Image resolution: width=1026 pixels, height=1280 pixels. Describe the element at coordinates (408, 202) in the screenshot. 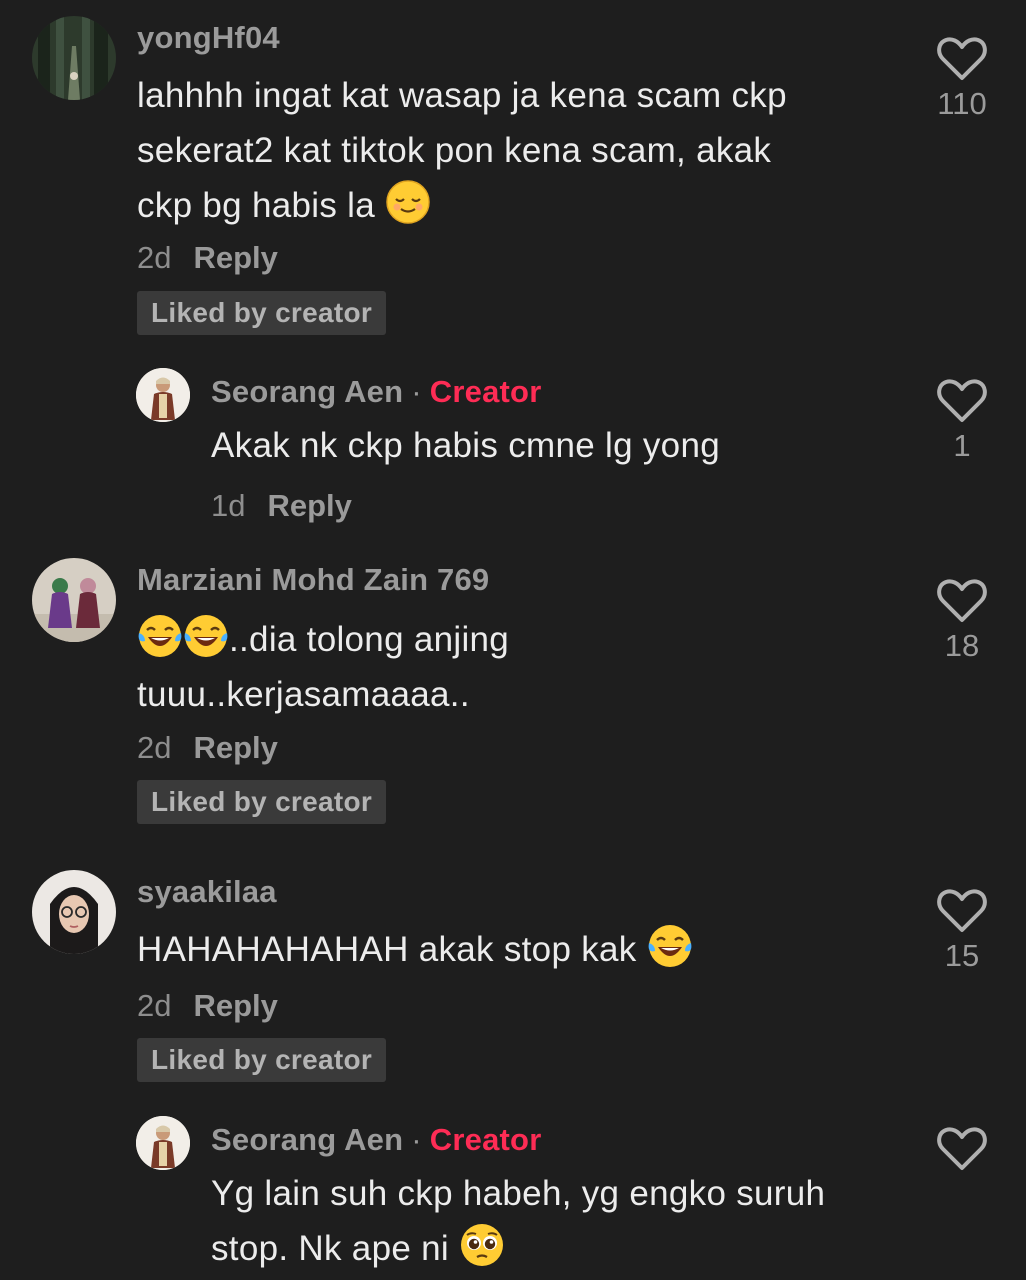

I see `relieved-face-emoji` at that location.